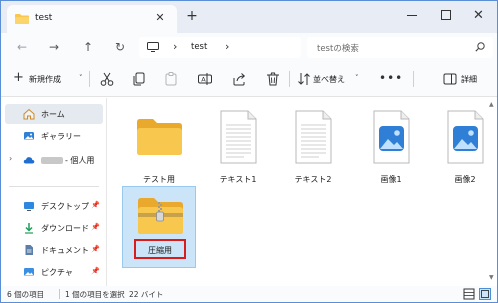  I want to click on sidebar-item-label: ドキュメント, so click(65, 250).